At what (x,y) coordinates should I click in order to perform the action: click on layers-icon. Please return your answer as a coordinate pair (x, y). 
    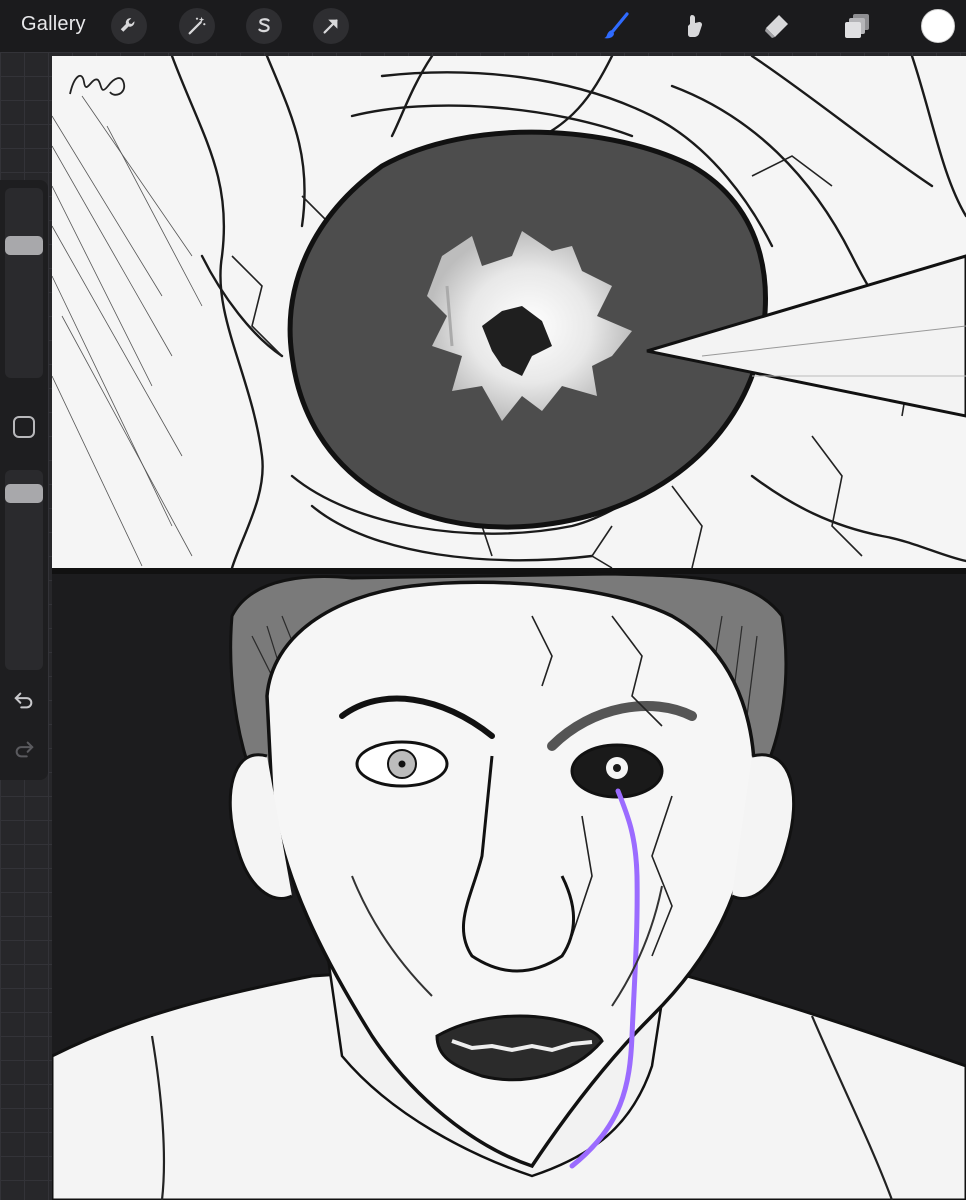
    Looking at the image, I should click on (858, 26).